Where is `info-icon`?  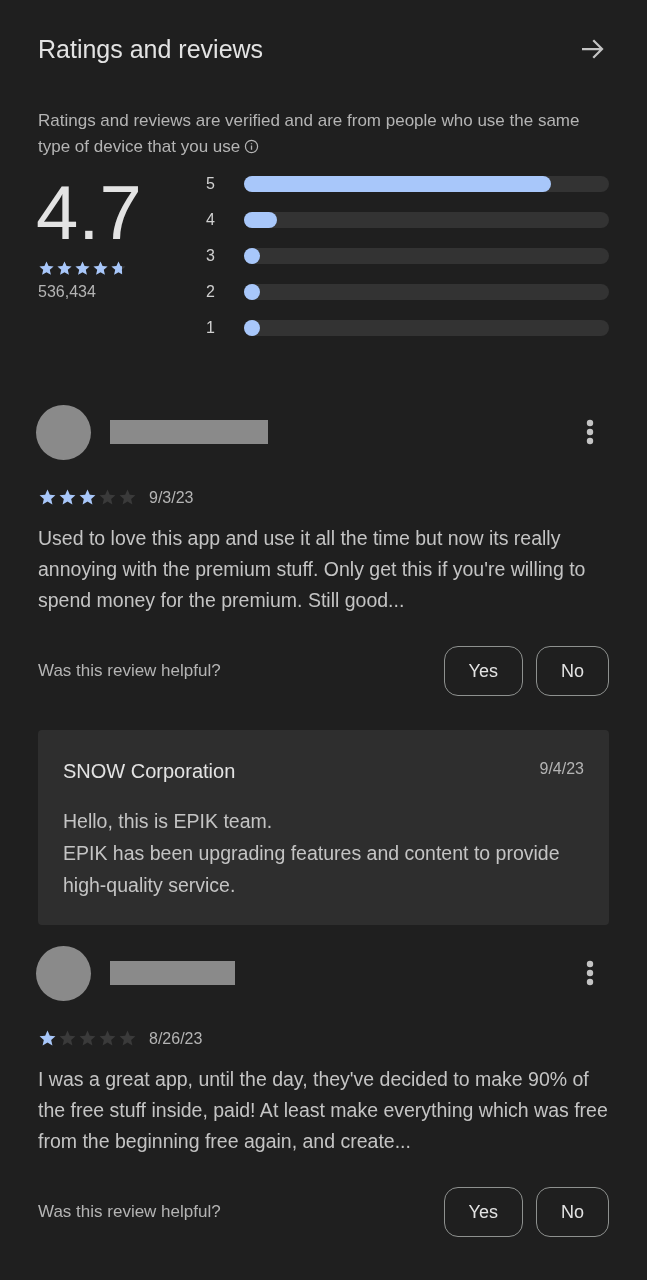
info-icon is located at coordinates (252, 146).